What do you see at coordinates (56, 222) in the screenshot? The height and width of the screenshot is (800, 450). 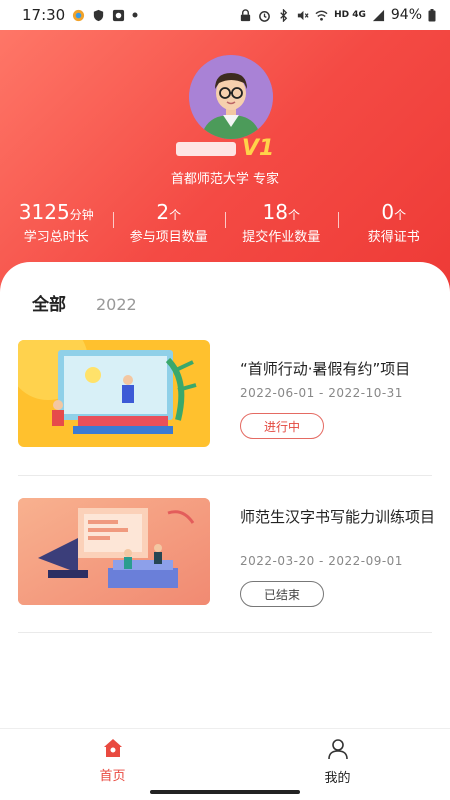 I see `stat-study-time: 3125分钟 学习总时长` at bounding box center [56, 222].